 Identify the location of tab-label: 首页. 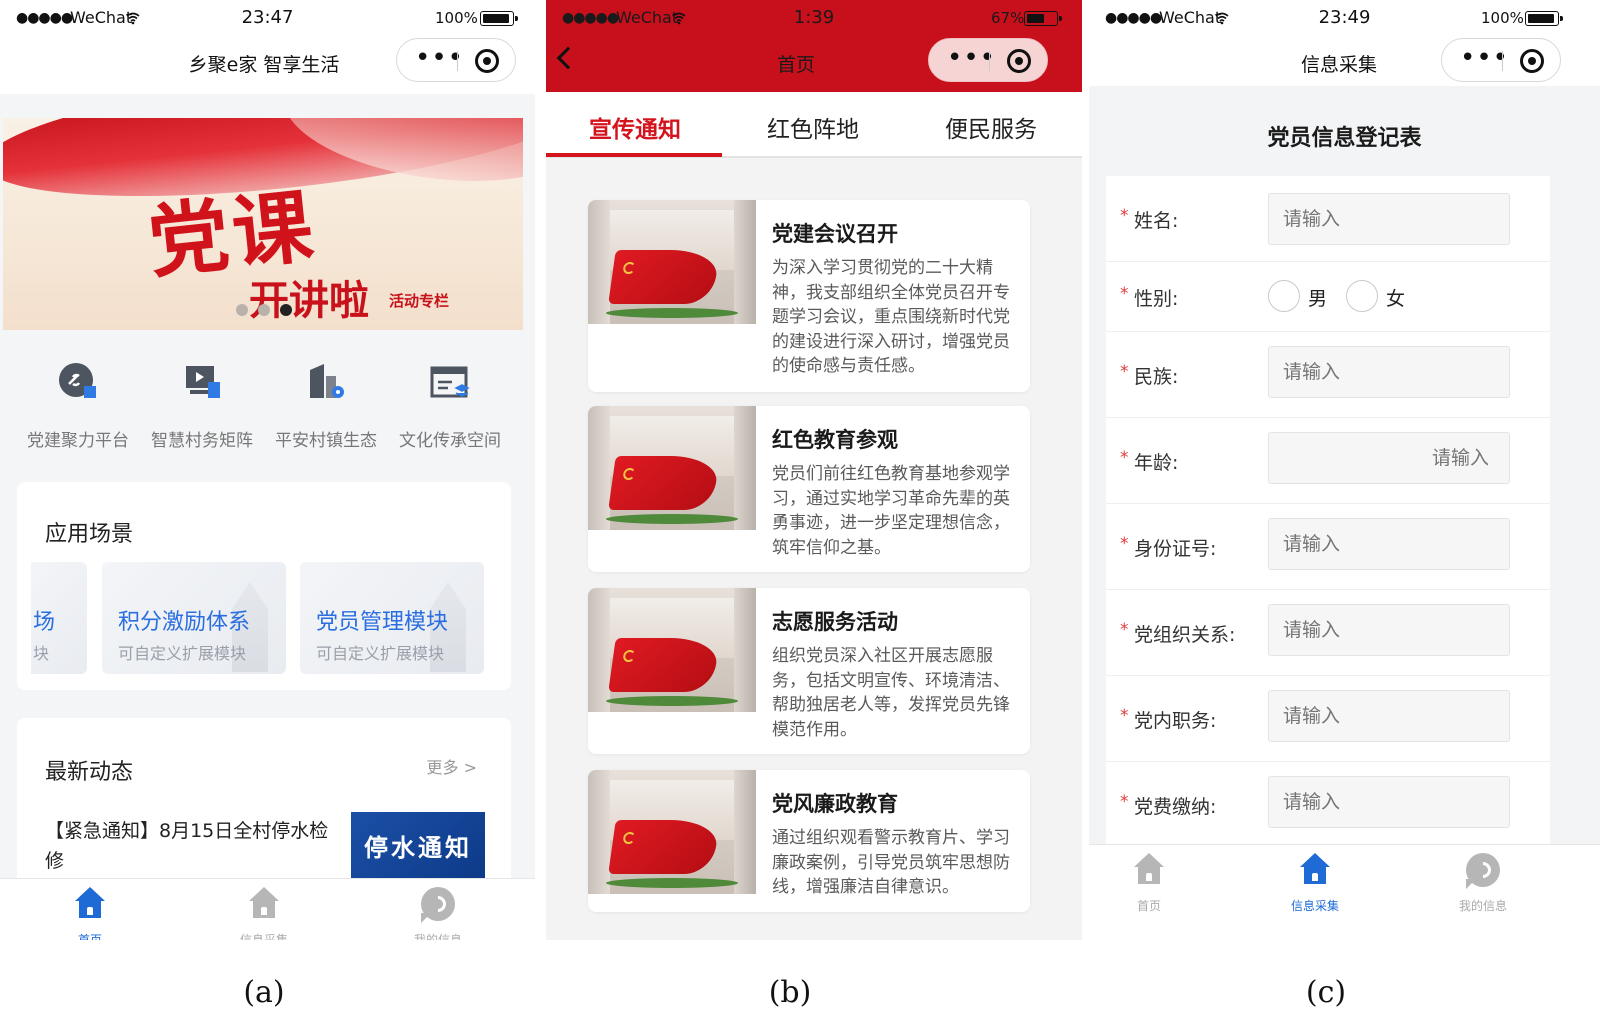
(1148, 906).